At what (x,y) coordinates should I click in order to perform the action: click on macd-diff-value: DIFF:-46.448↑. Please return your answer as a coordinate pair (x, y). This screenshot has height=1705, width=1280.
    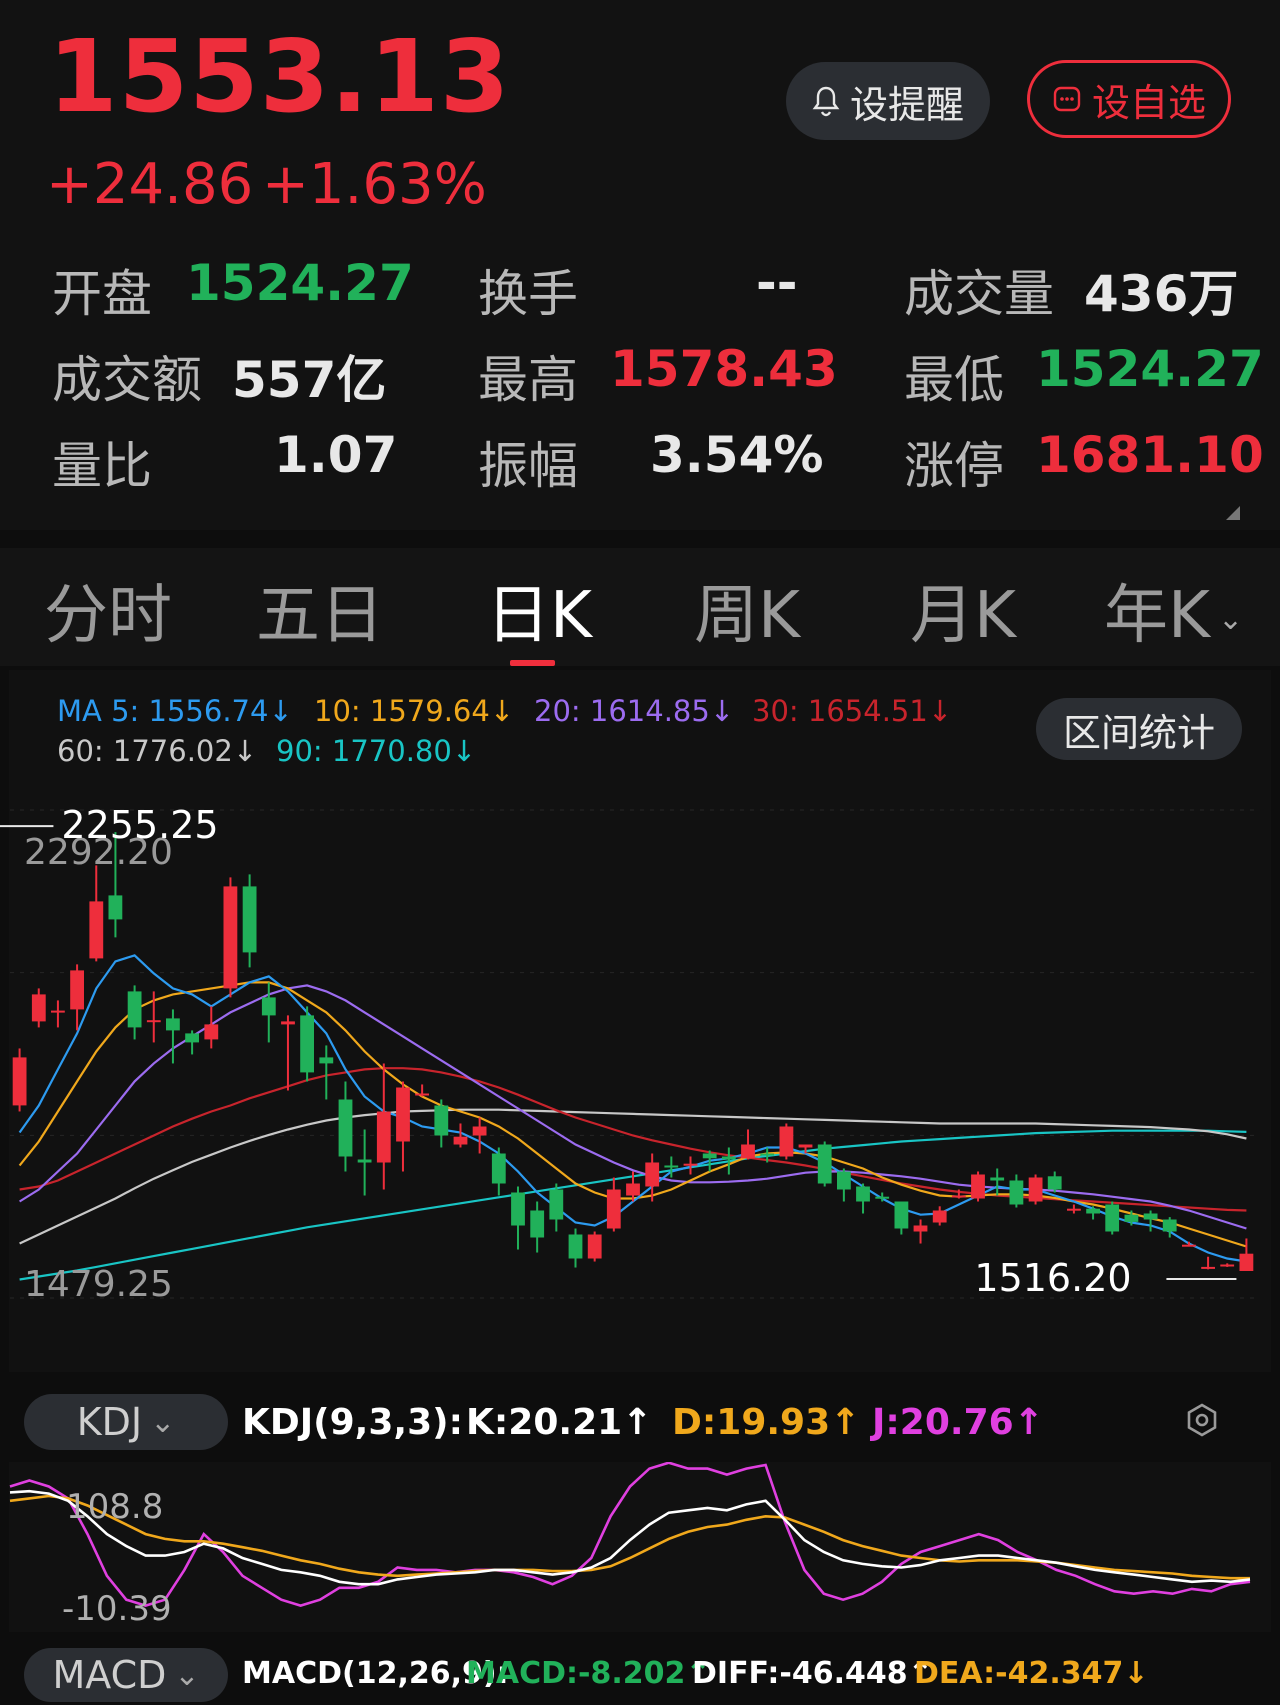
    Looking at the image, I should click on (812, 1673).